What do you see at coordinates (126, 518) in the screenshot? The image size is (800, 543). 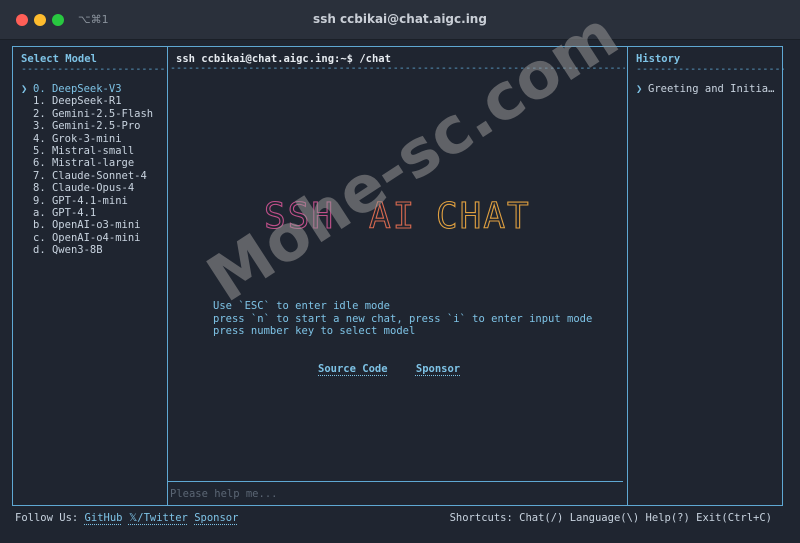 I see `footer-follow: Follow Us: GitHub 𝕏/Twitter Sponsor` at bounding box center [126, 518].